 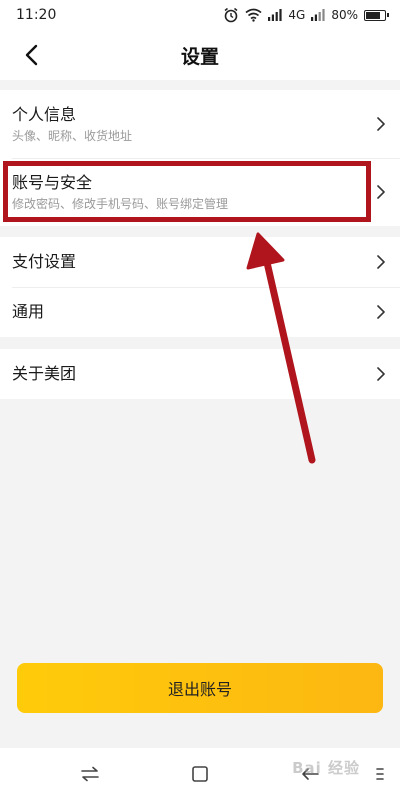 I want to click on settings-item-title: 支付设置, so click(x=44, y=261).